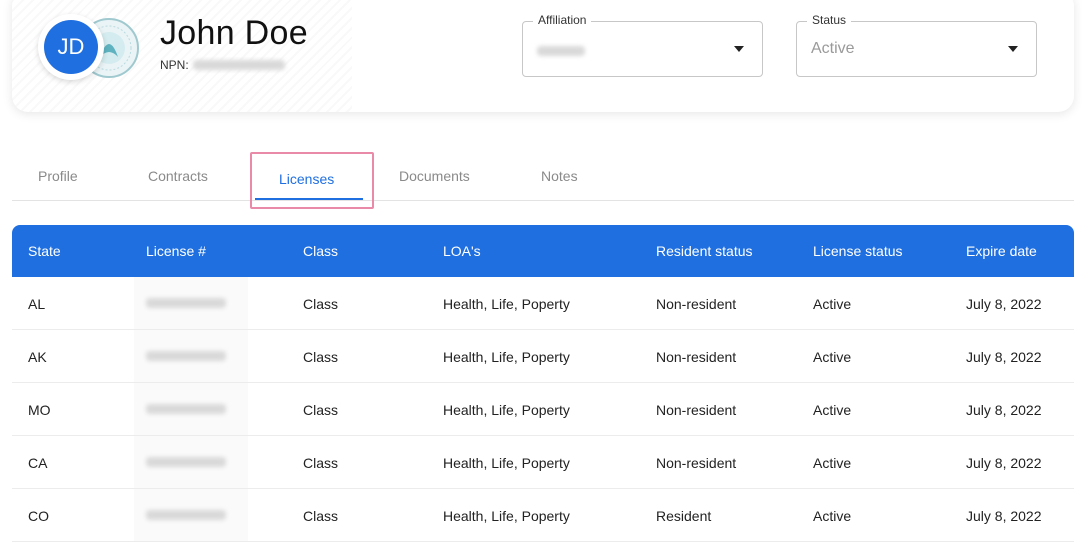 This screenshot has width=1082, height=546. Describe the element at coordinates (1001, 251) in the screenshot. I see `header-expire-date: Expire date` at that location.